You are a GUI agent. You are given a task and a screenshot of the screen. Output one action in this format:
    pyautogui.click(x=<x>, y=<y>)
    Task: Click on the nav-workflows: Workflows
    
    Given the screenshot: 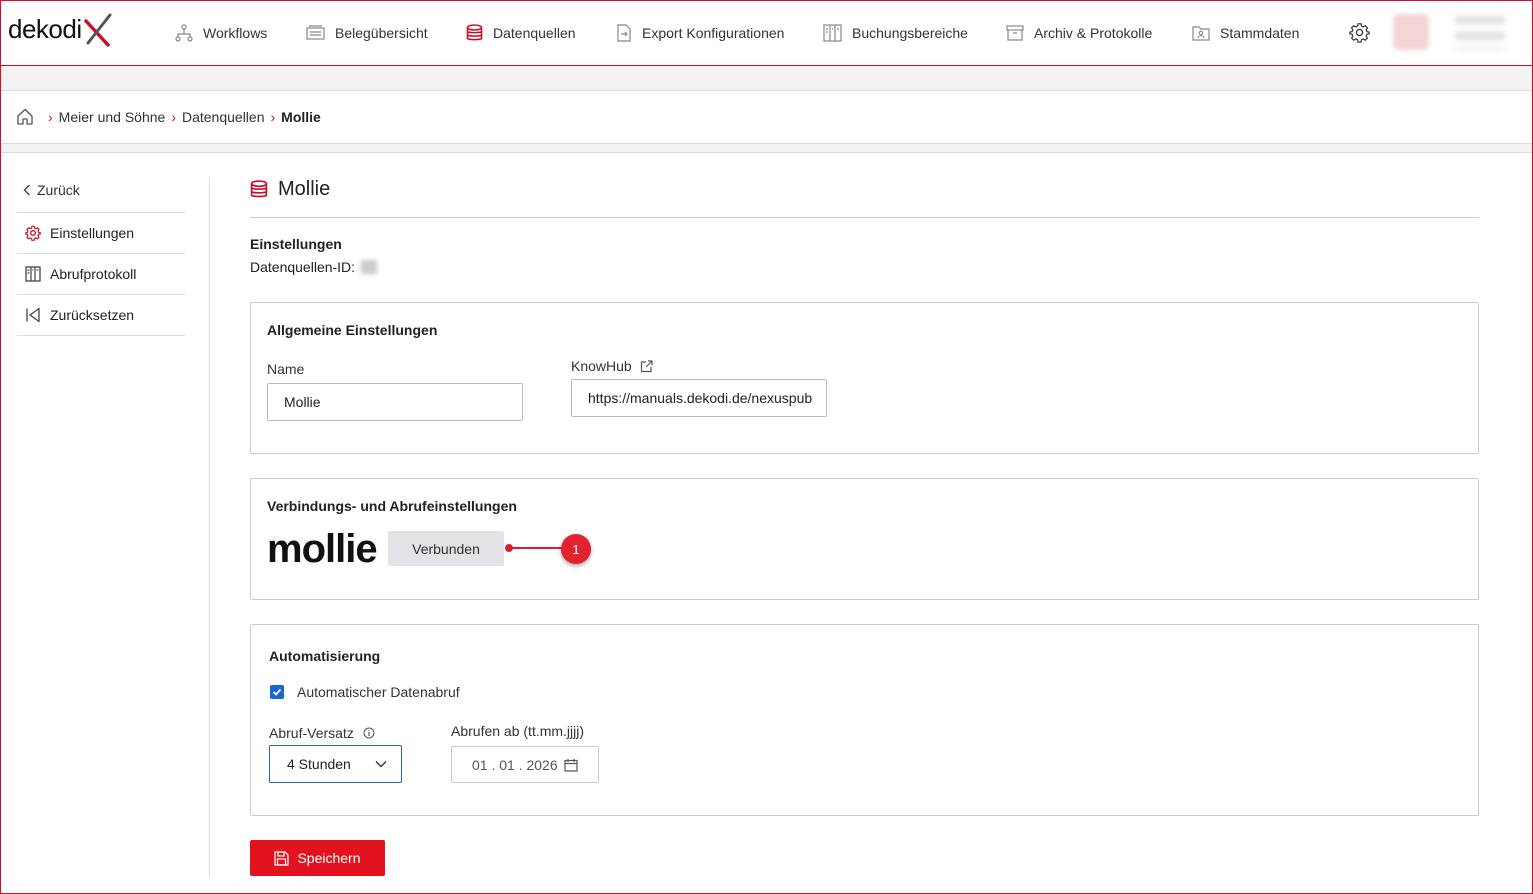 What is the action you would take?
    pyautogui.click(x=221, y=33)
    